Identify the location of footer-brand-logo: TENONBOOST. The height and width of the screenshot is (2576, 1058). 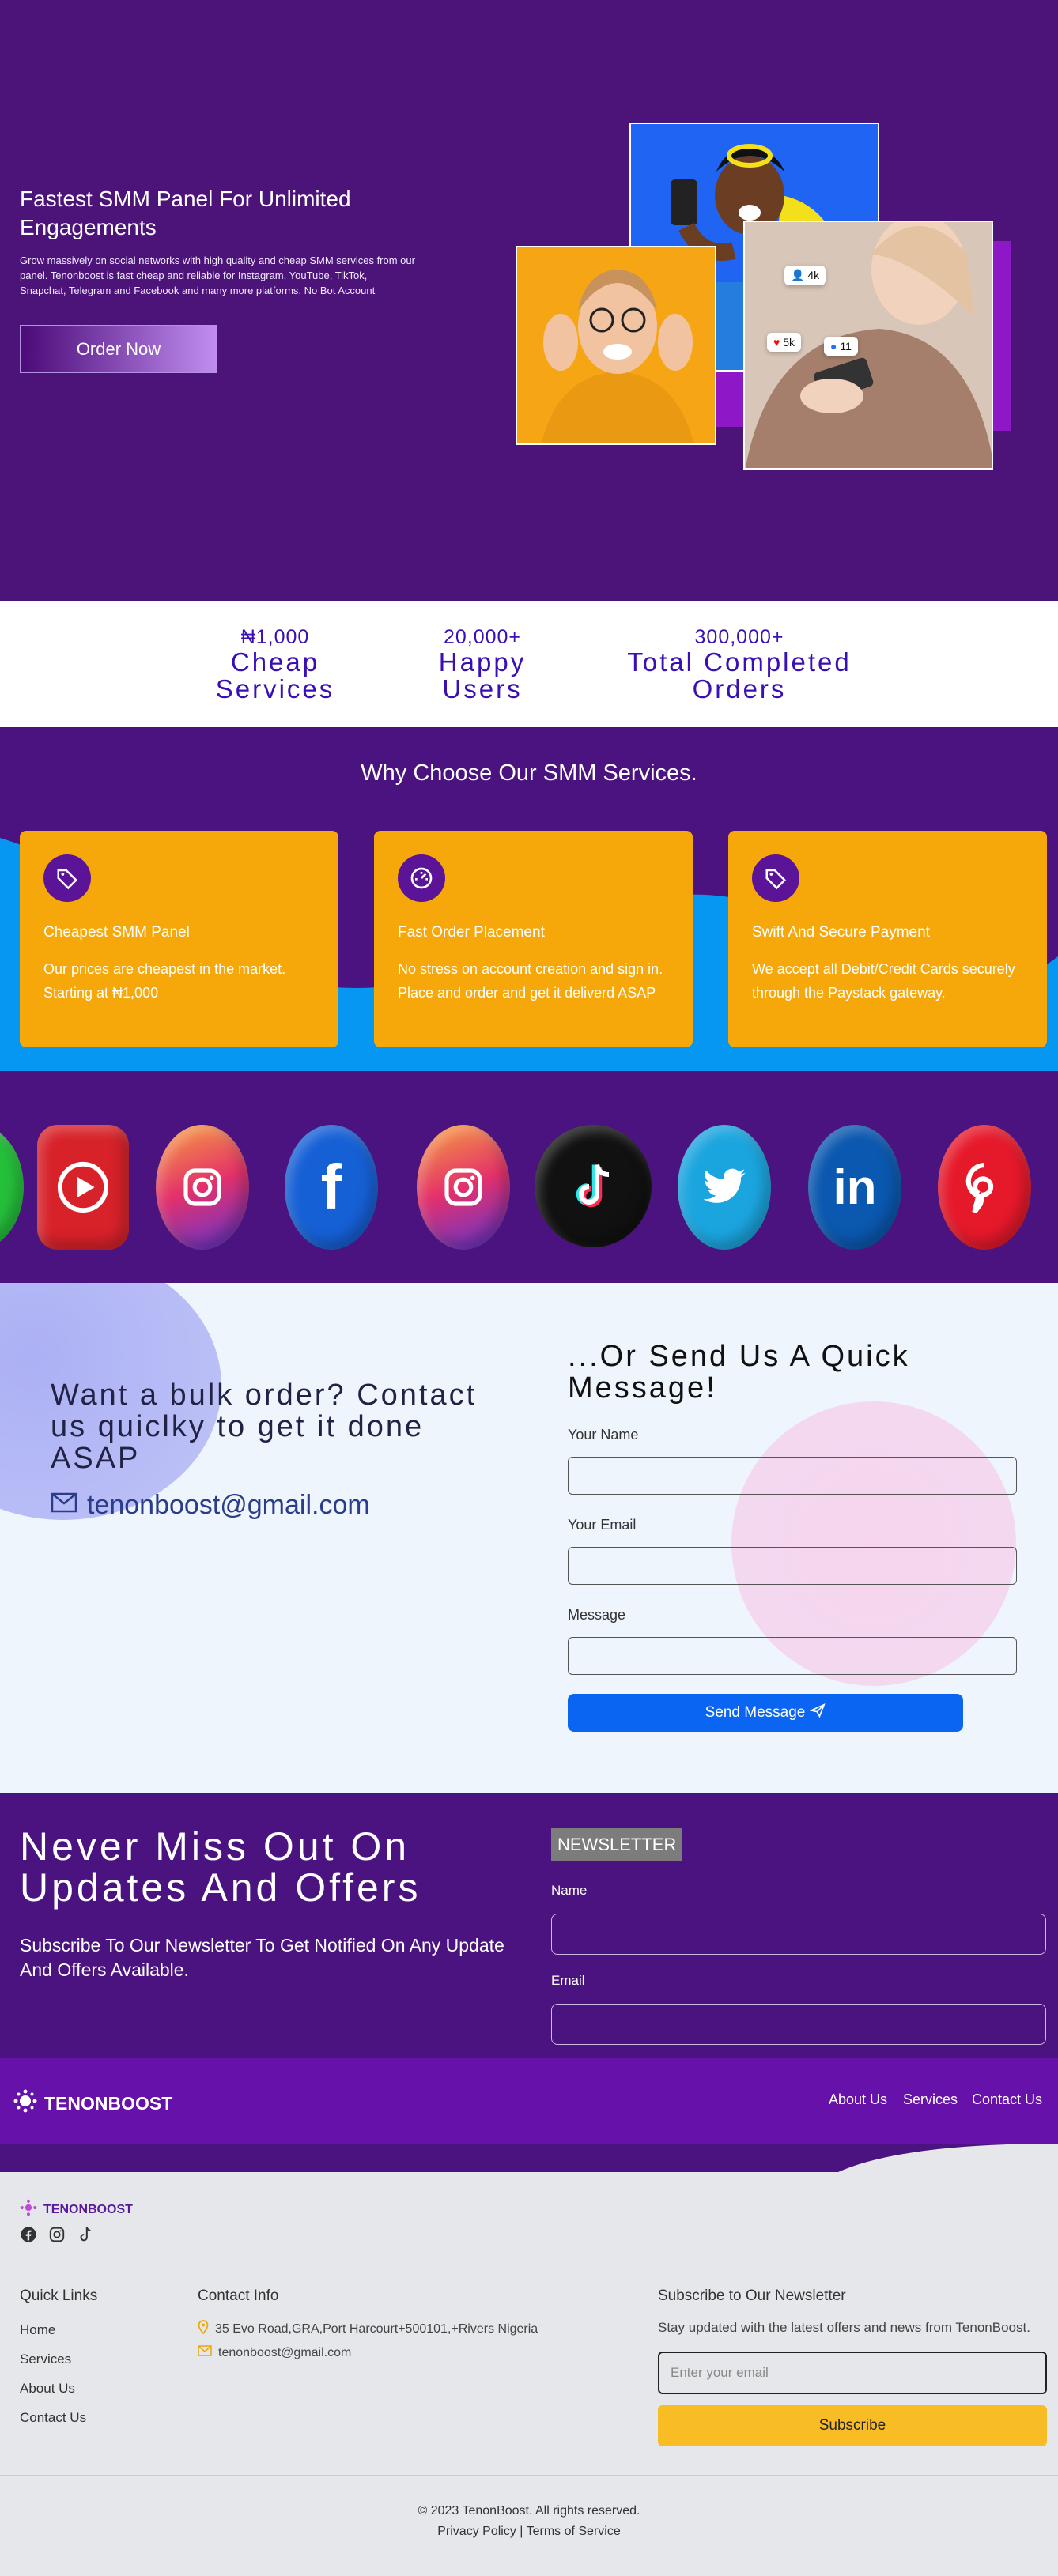
(76, 2209).